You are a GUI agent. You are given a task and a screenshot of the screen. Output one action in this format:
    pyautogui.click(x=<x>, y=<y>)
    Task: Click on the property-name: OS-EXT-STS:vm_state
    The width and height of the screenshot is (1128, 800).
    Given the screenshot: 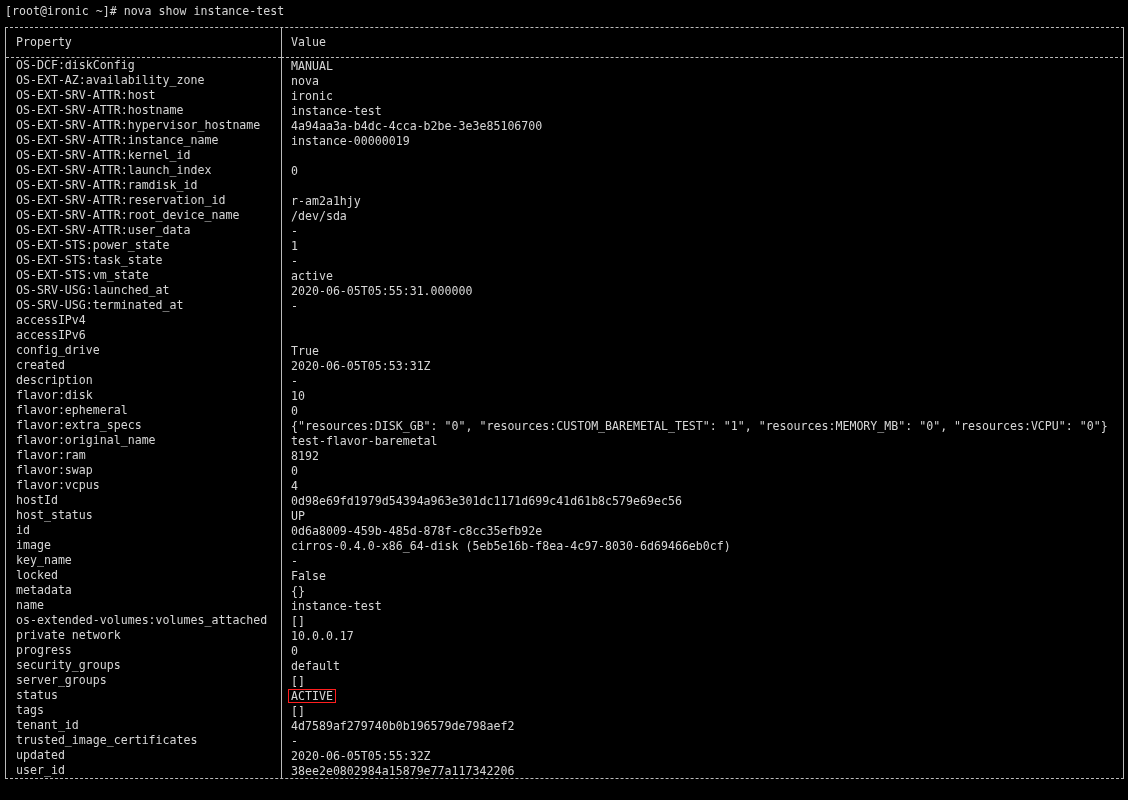 What is the action you would take?
    pyautogui.click(x=82, y=275)
    